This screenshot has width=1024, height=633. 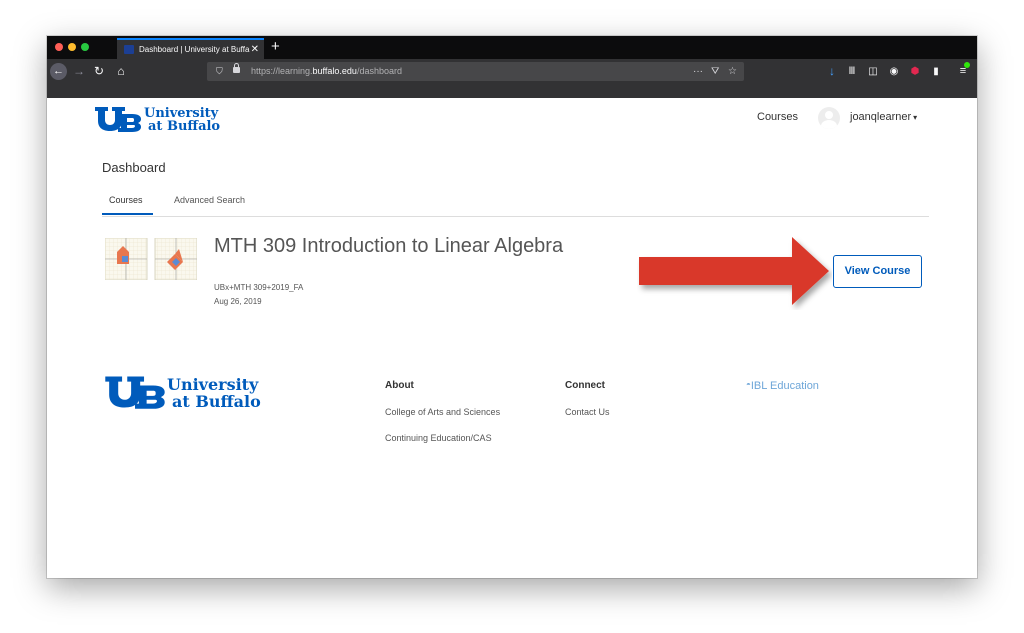 I want to click on footer-connect-heading: Connect, so click(x=585, y=385).